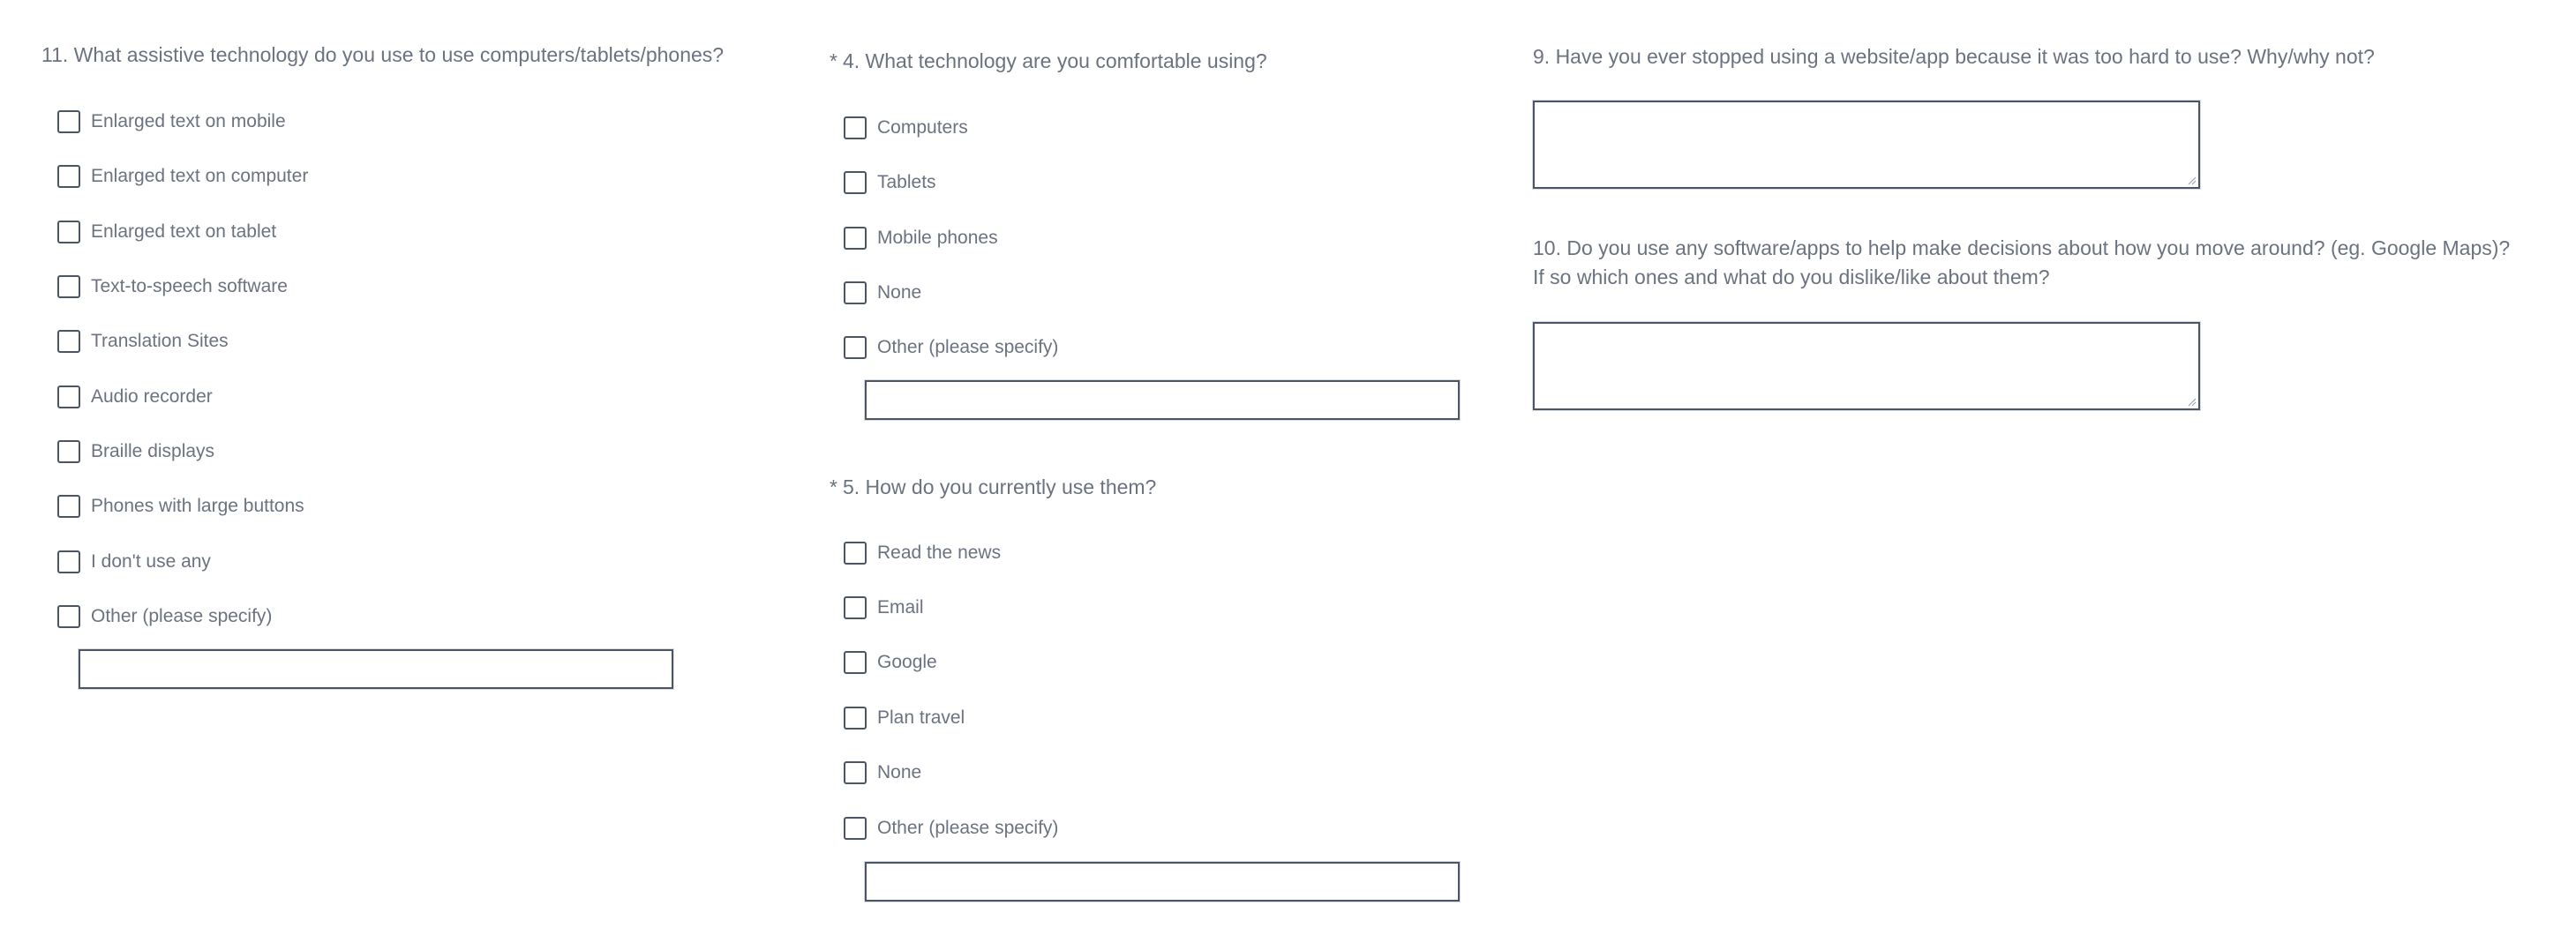  I want to click on question-5-title: * 5. How do you currently use them?, so click(993, 488).